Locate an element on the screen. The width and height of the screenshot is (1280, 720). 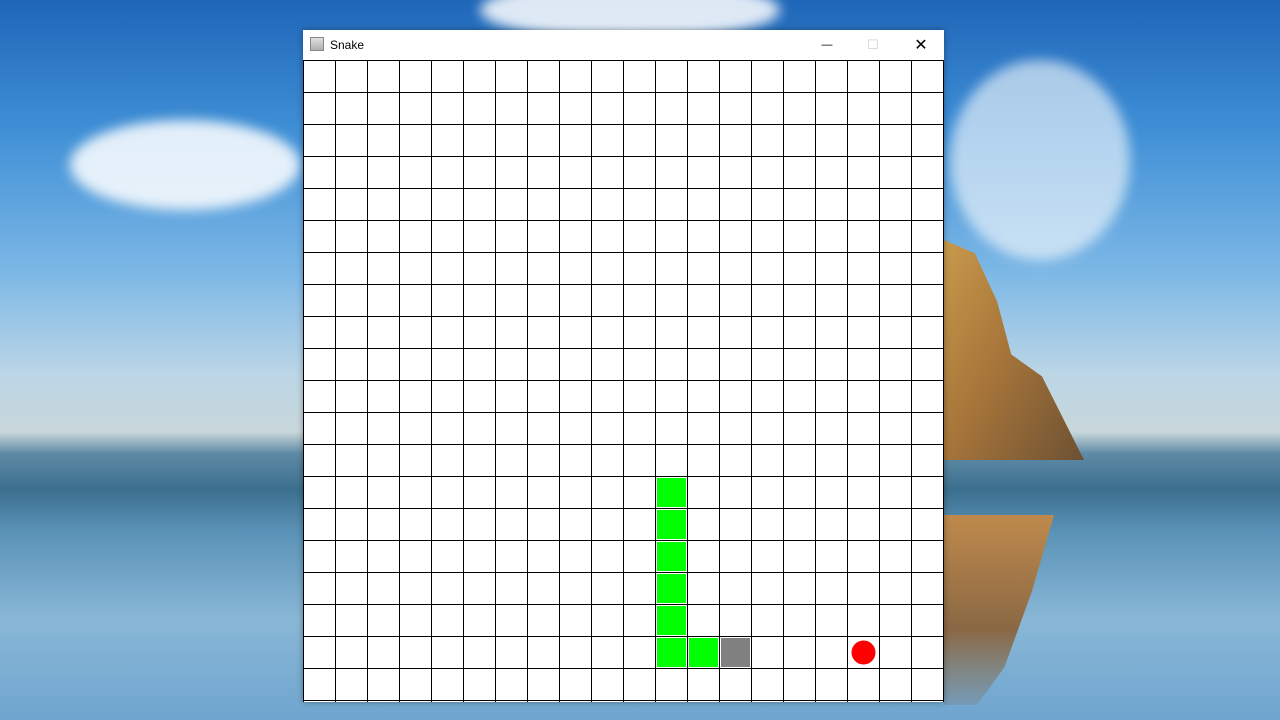
window-title: Snake is located at coordinates (347, 45).